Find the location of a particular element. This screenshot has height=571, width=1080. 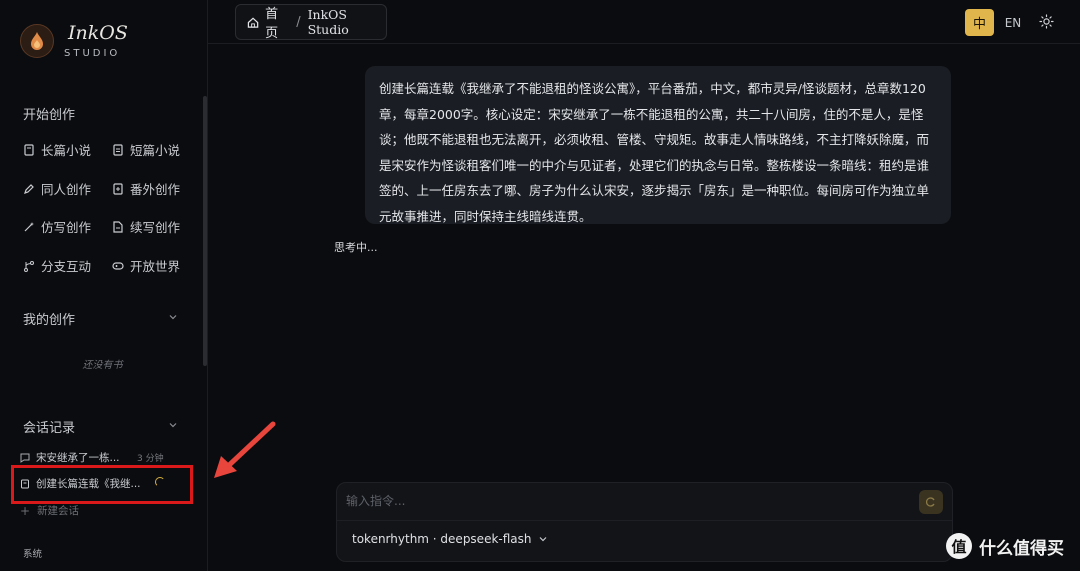

home-icon is located at coordinates (253, 22).